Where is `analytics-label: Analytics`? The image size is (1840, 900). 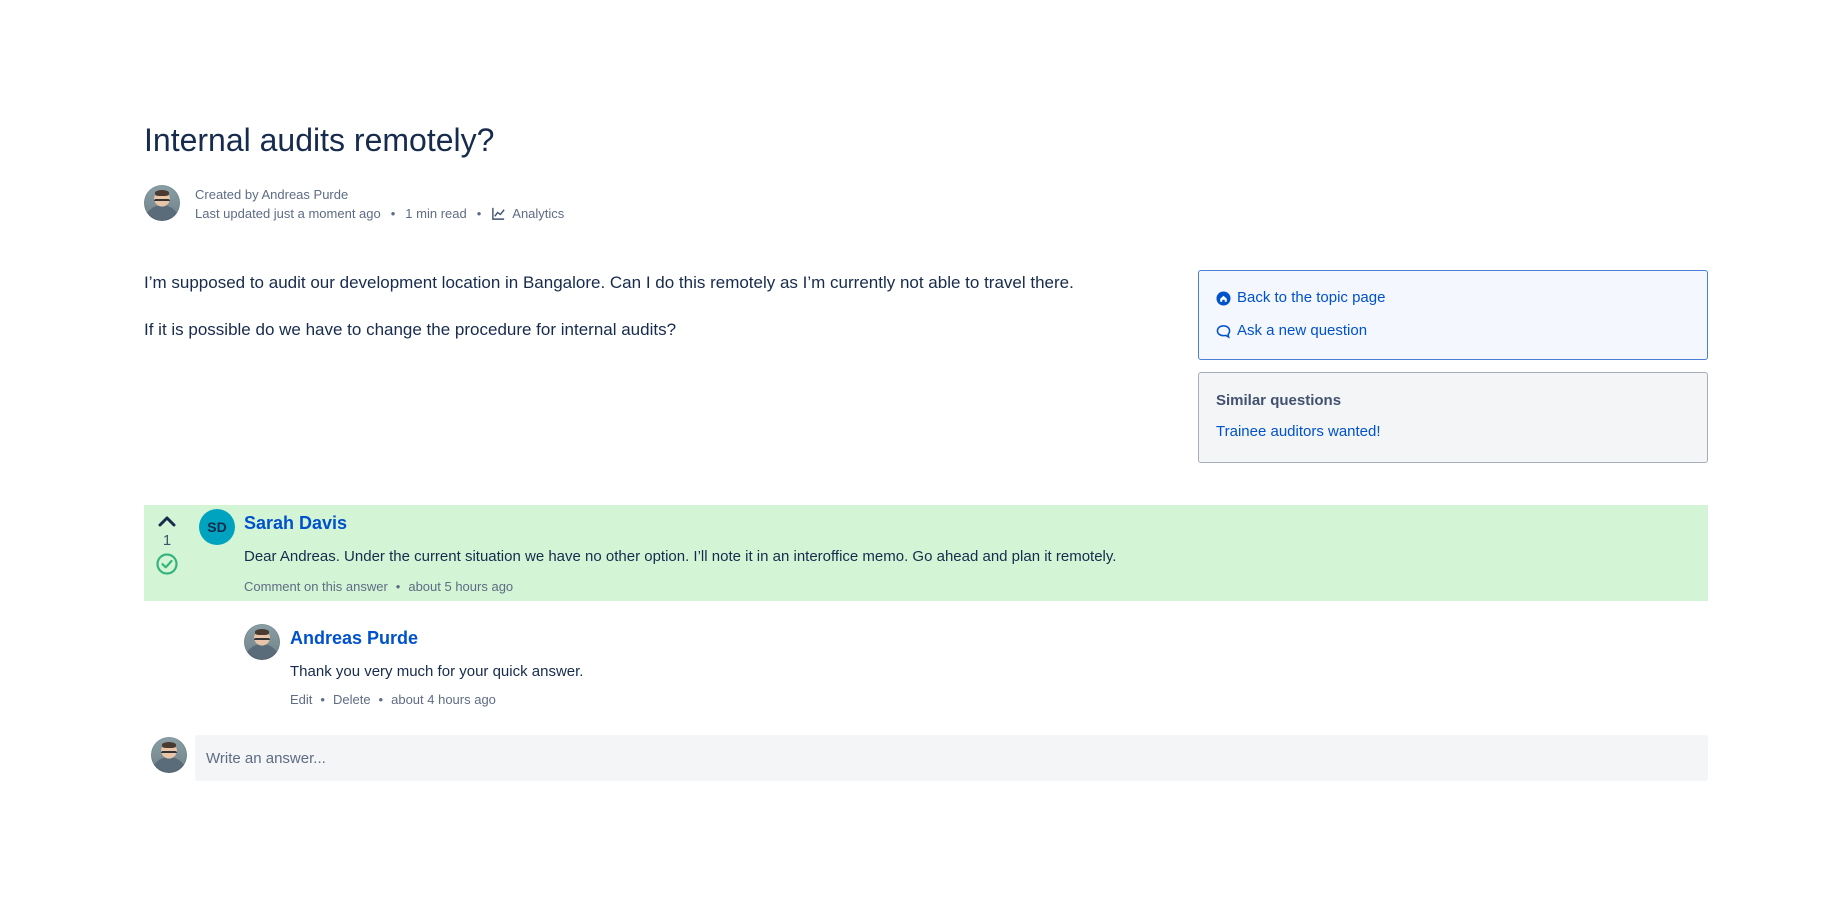
analytics-label: Analytics is located at coordinates (538, 213).